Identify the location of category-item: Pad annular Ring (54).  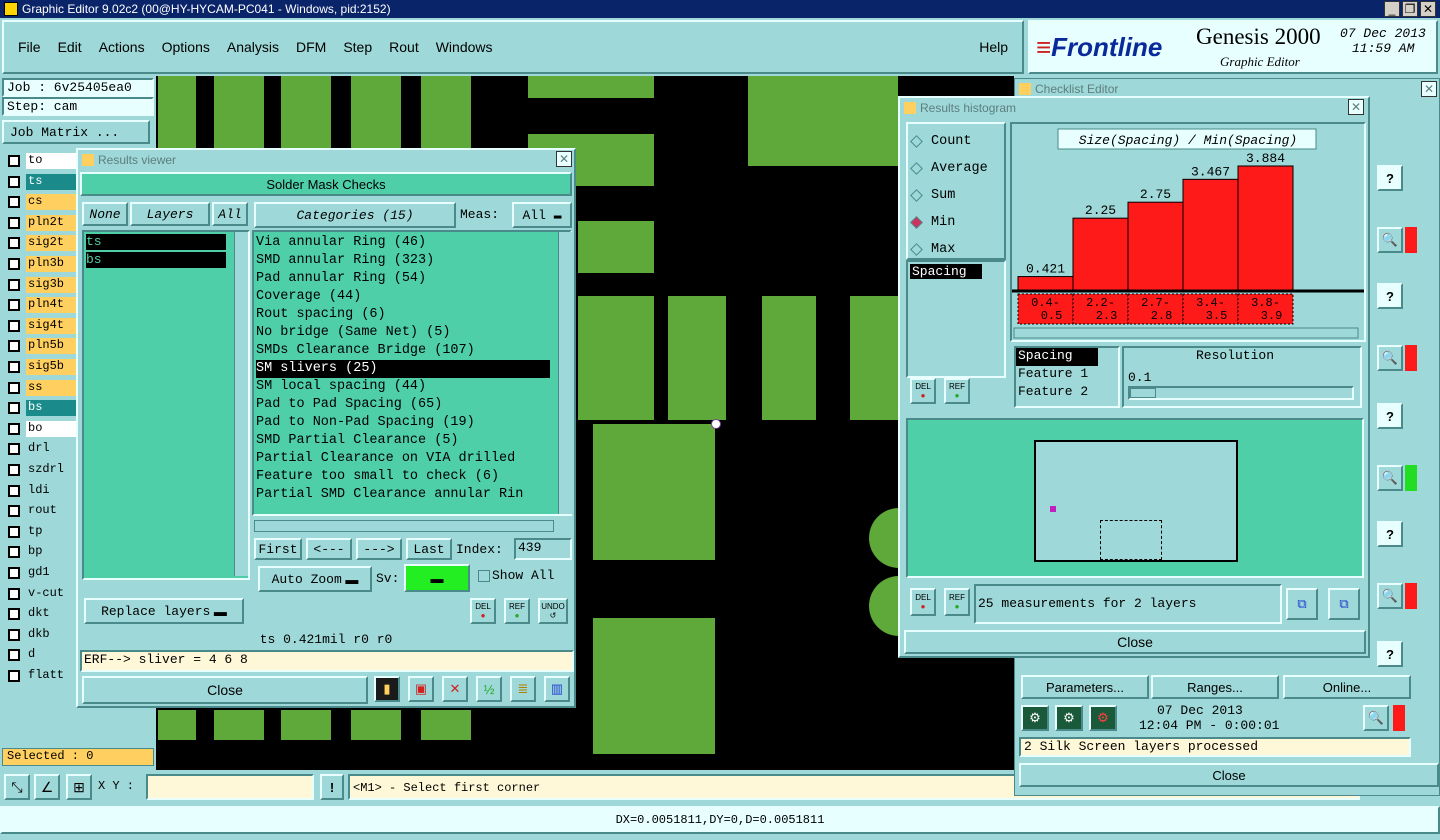
(403, 279).